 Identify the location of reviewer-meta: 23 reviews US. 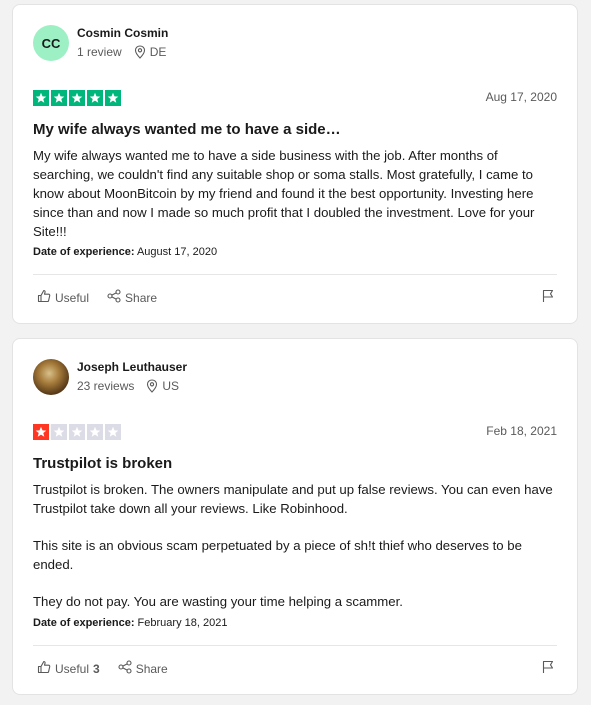
(128, 386).